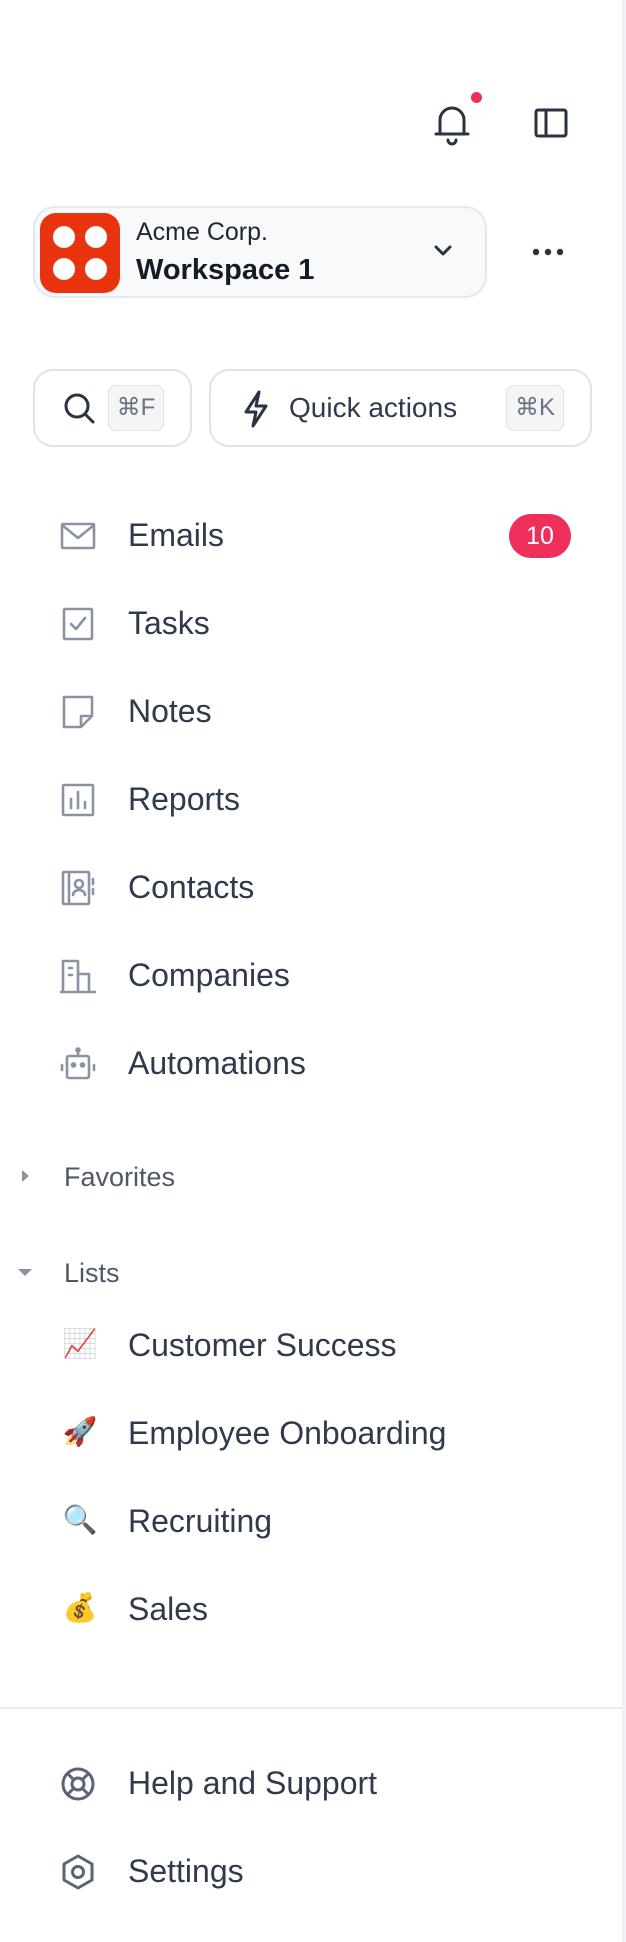  I want to click on nav-item-companies: Companies, so click(315, 976).